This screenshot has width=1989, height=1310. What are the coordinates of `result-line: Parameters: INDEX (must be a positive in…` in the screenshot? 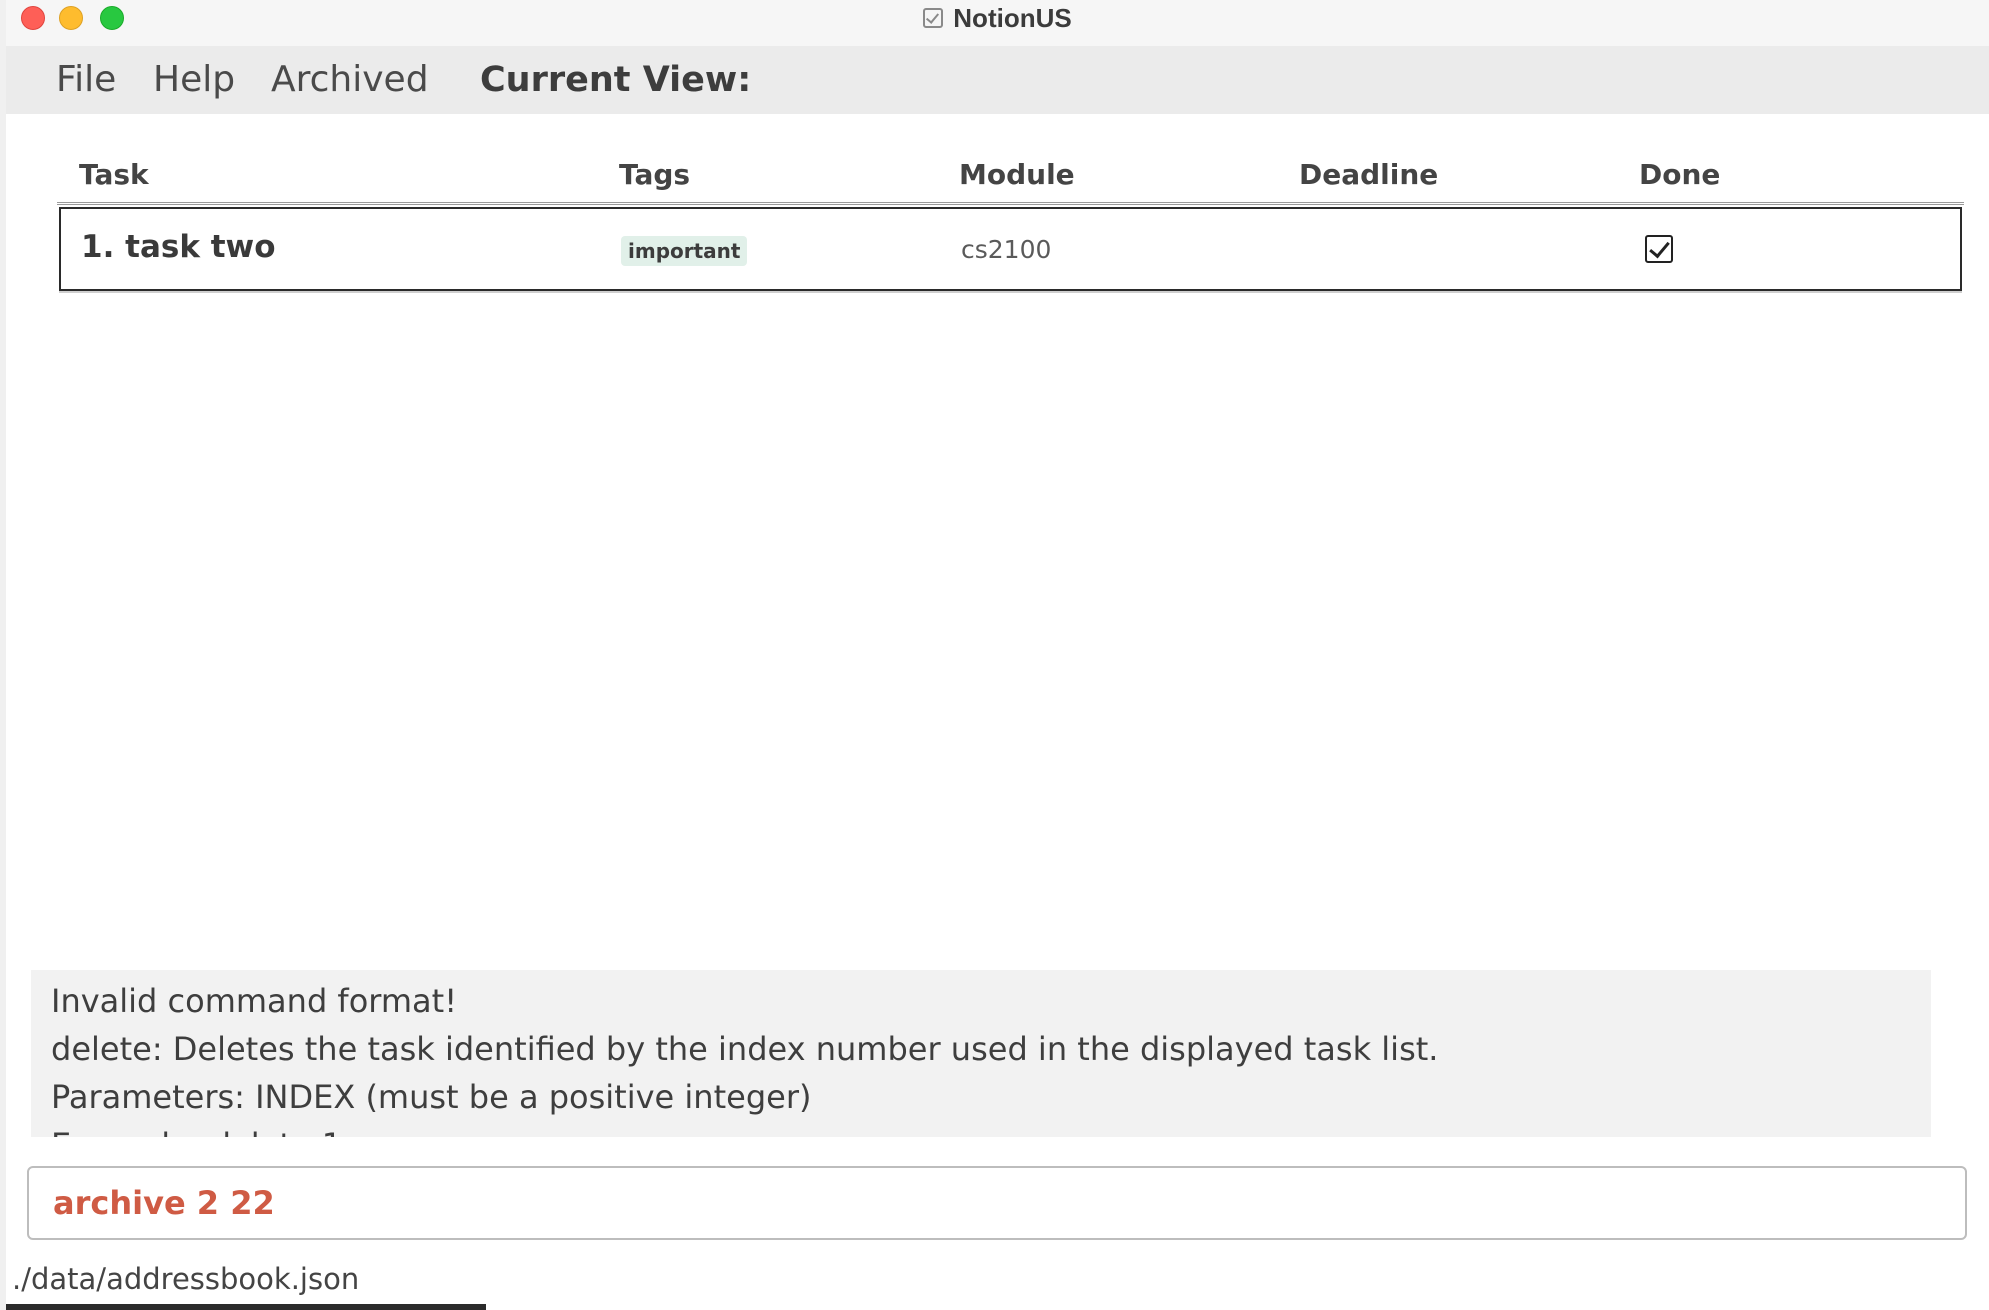 It's located at (431, 1097).